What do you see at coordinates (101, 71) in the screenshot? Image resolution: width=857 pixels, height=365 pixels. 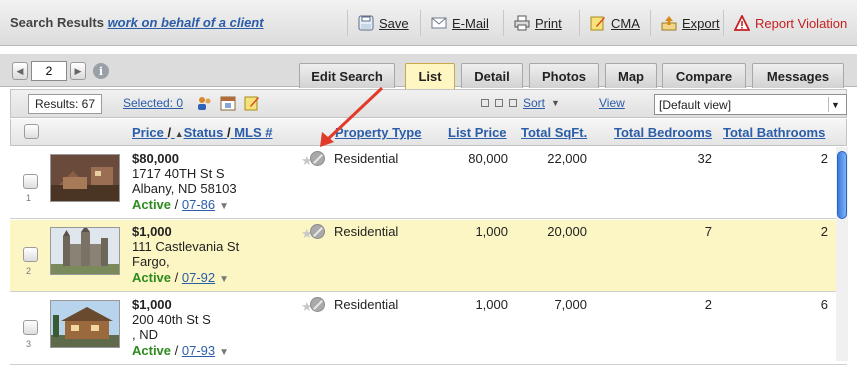 I see `info-icon: i` at bounding box center [101, 71].